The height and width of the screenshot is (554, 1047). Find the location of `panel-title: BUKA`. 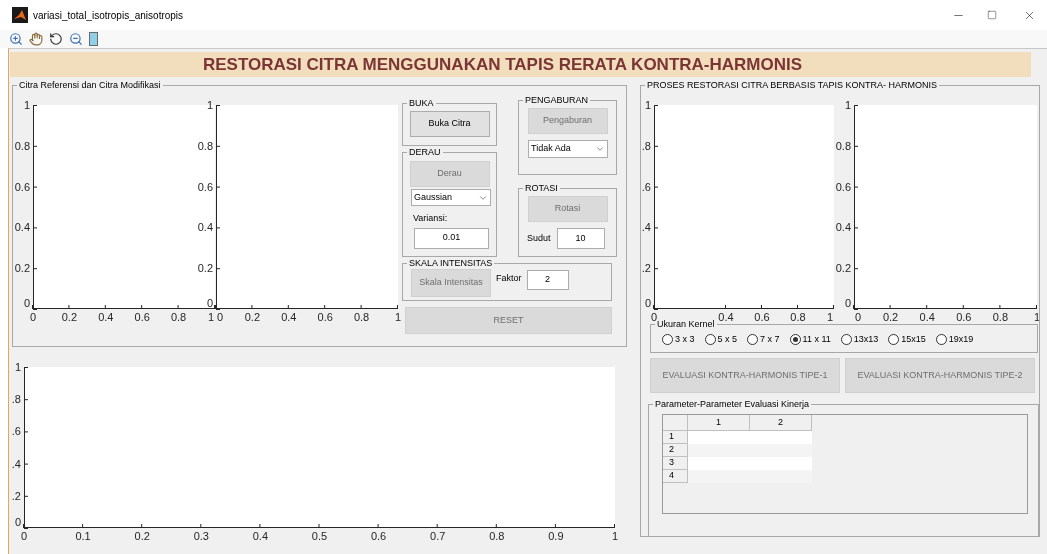

panel-title: BUKA is located at coordinates (421, 103).